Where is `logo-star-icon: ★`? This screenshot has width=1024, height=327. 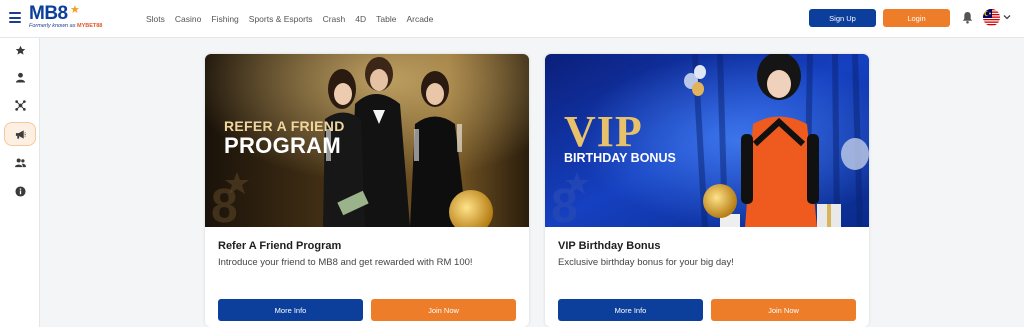
logo-star-icon: ★ is located at coordinates (75, 10).